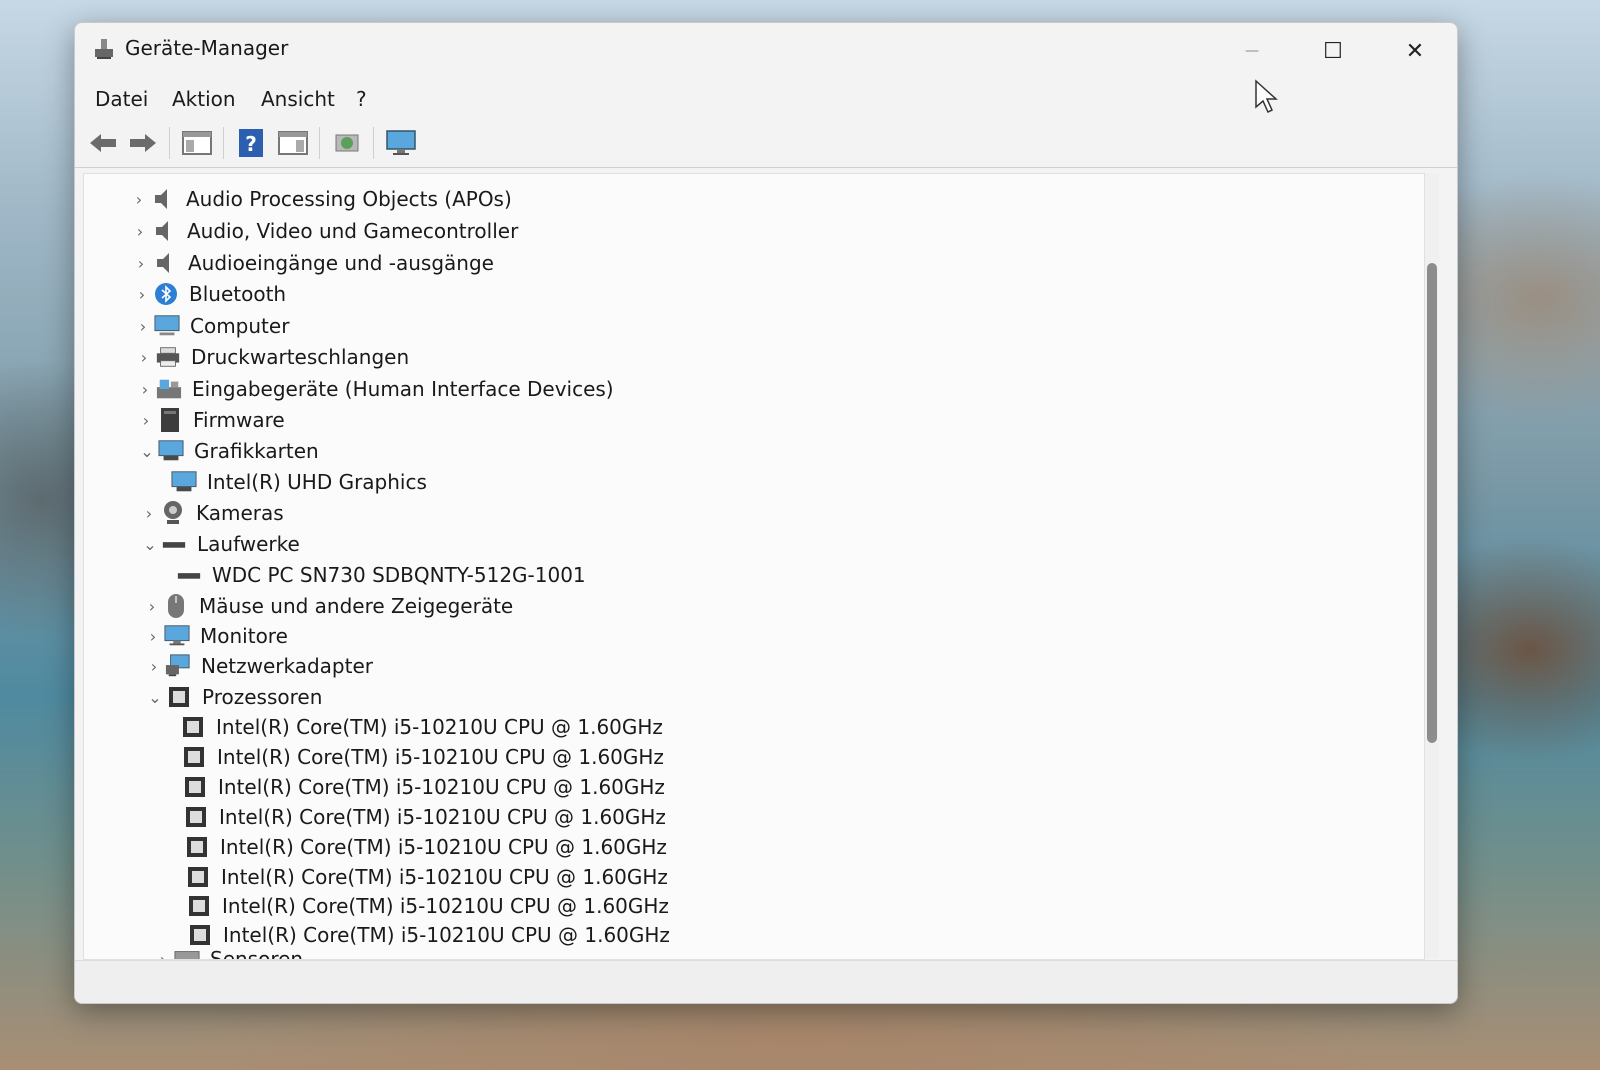  I want to click on menu-help: ?, so click(361, 99).